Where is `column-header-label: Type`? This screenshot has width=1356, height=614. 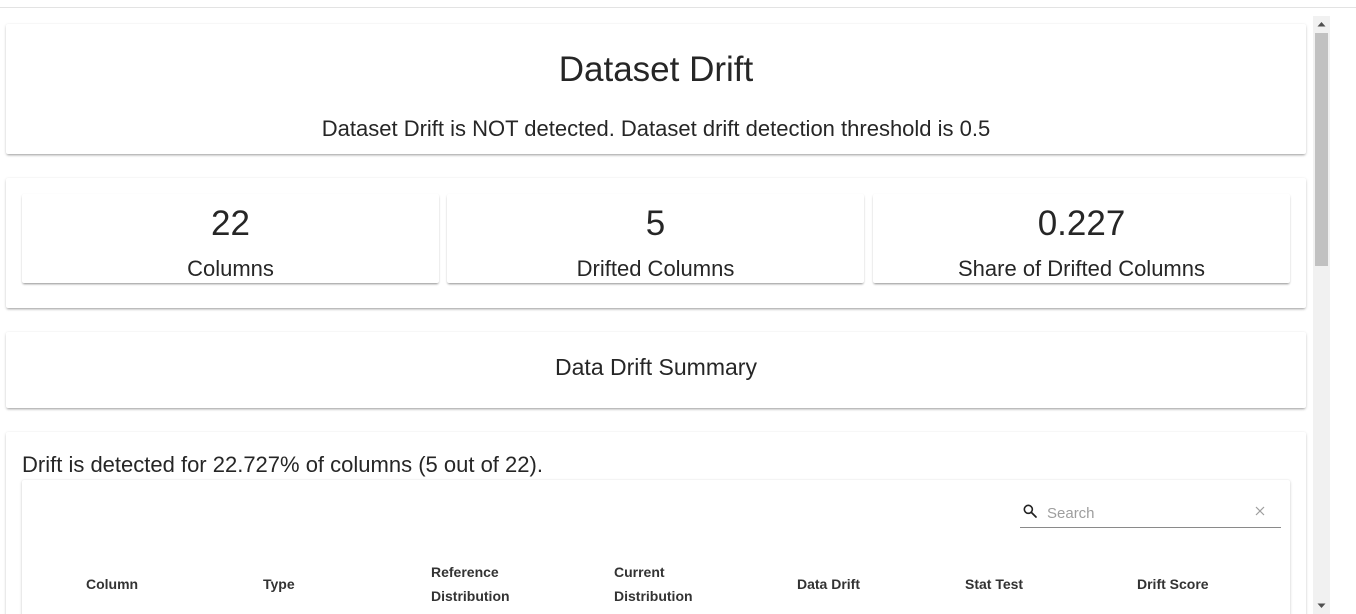 column-header-label: Type is located at coordinates (279, 584).